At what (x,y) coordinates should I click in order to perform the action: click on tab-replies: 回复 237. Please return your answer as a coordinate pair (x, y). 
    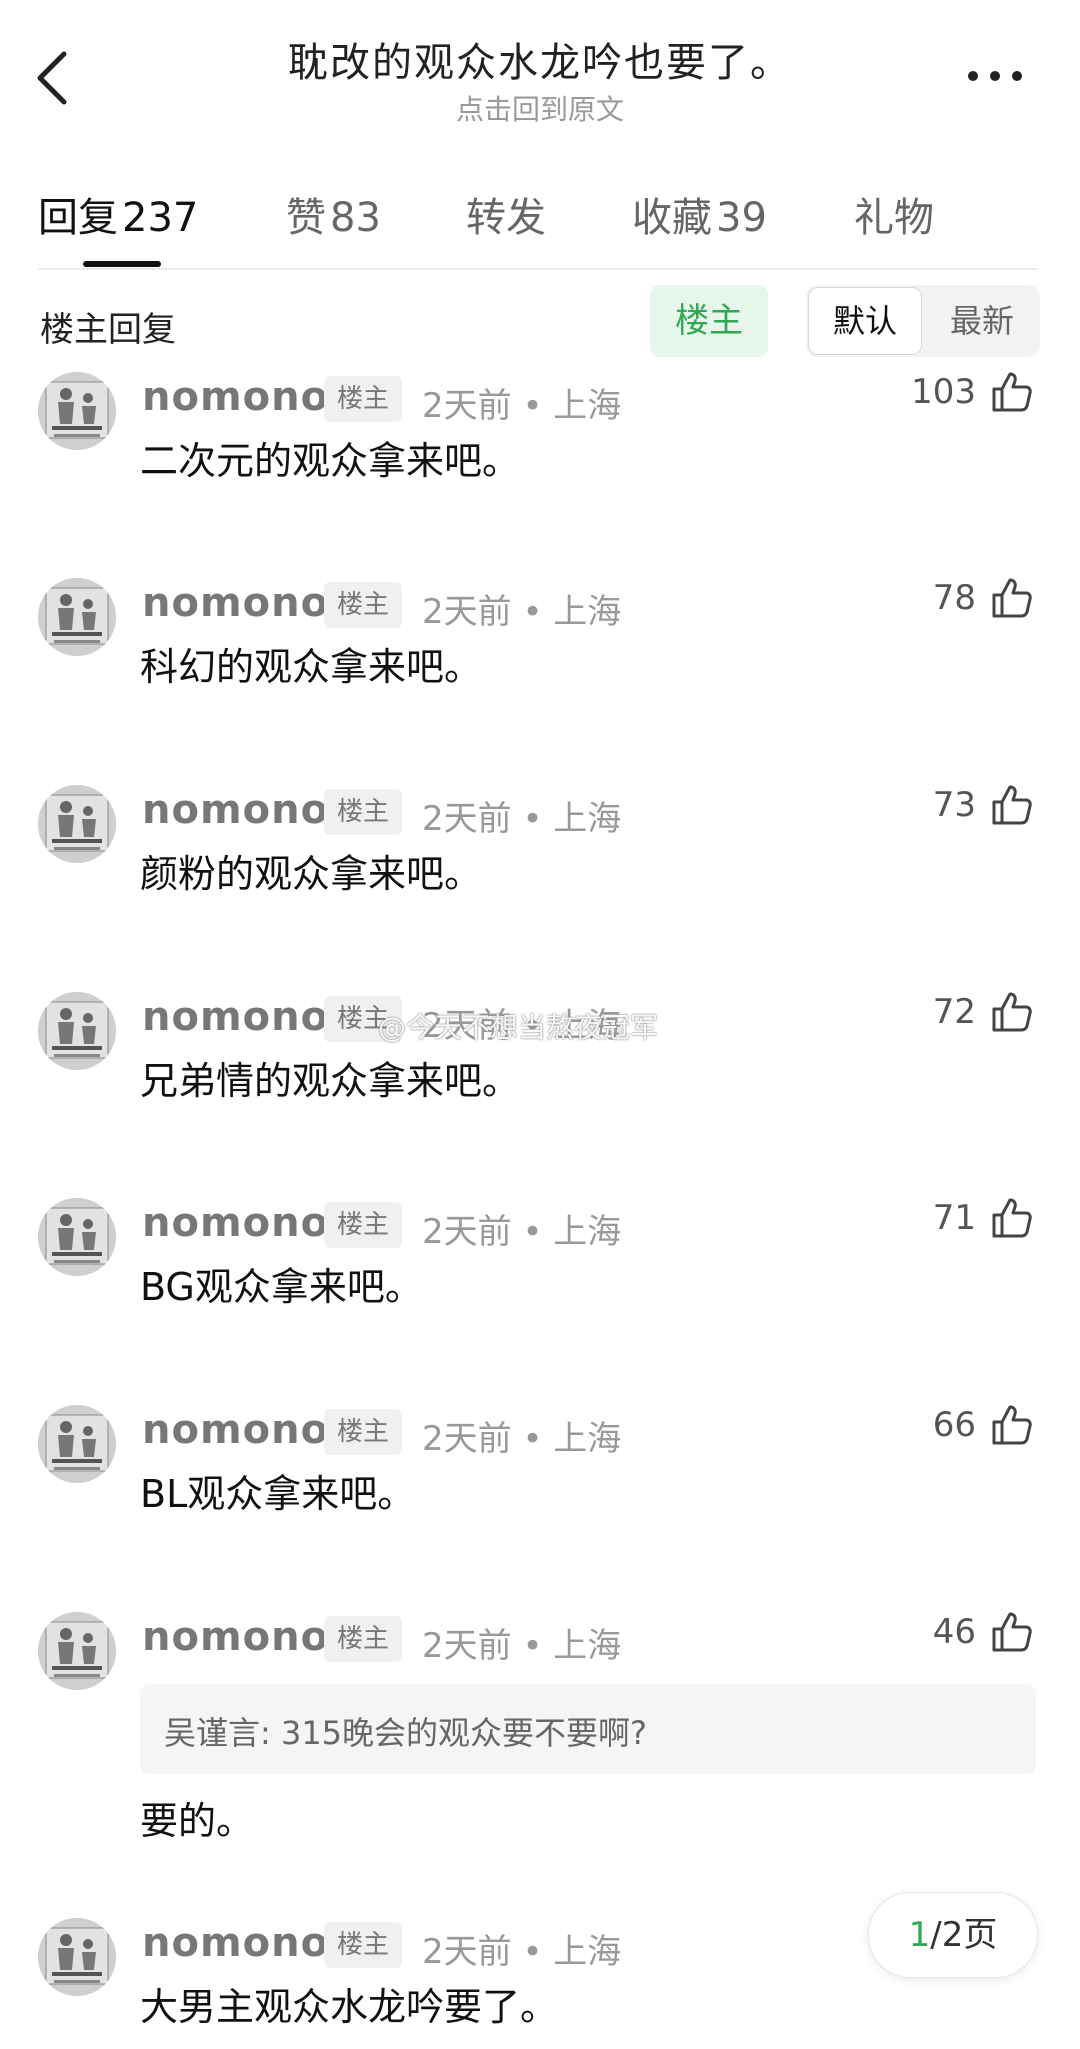
    Looking at the image, I should click on (118, 214).